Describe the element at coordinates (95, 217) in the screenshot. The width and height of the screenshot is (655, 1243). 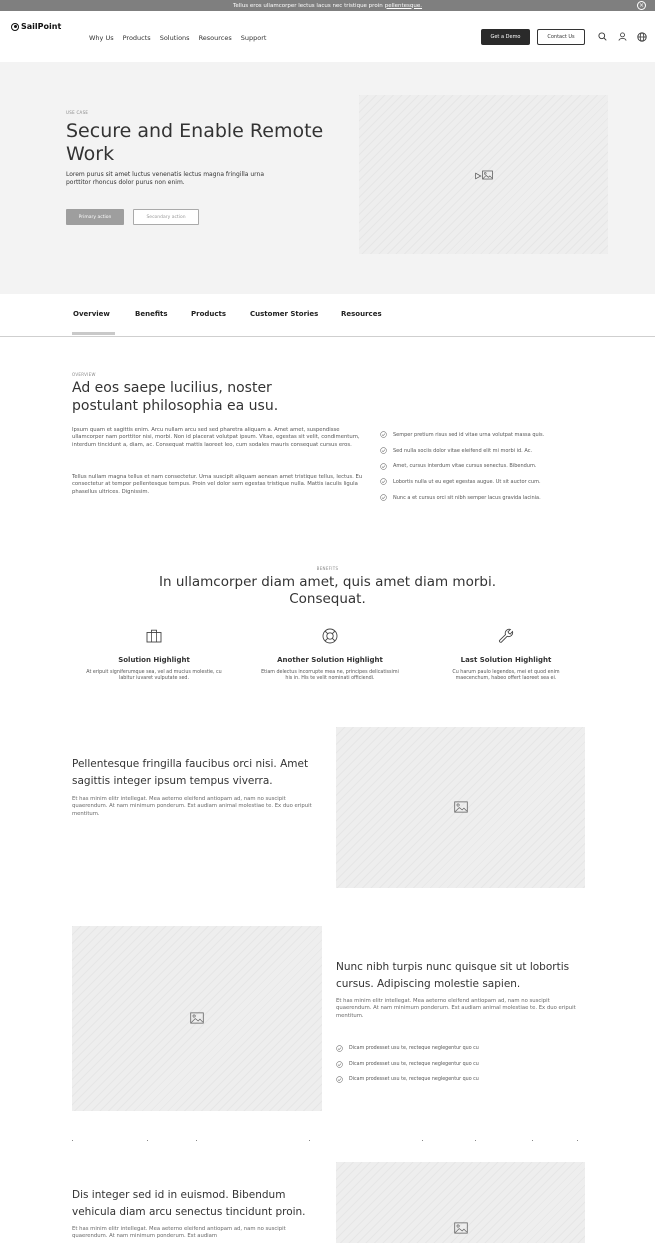
I see `primary-action-button: Primary action` at that location.